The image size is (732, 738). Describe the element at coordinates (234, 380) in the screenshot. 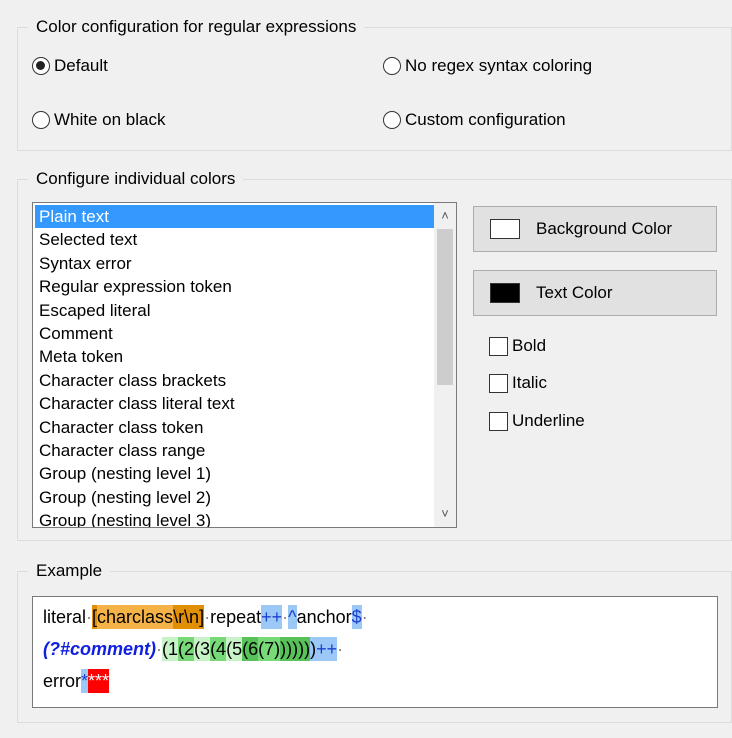

I see `list-item: Character class brackets` at that location.